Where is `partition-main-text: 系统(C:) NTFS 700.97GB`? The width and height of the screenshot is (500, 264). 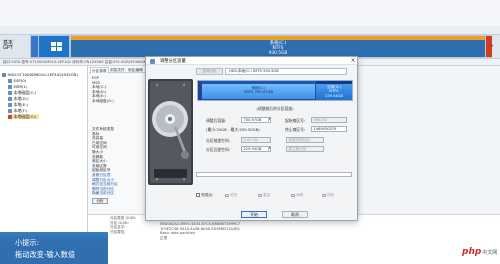
partition-main-text: 系统(C:) NTFS 700.97GB is located at coordinates (258, 90).